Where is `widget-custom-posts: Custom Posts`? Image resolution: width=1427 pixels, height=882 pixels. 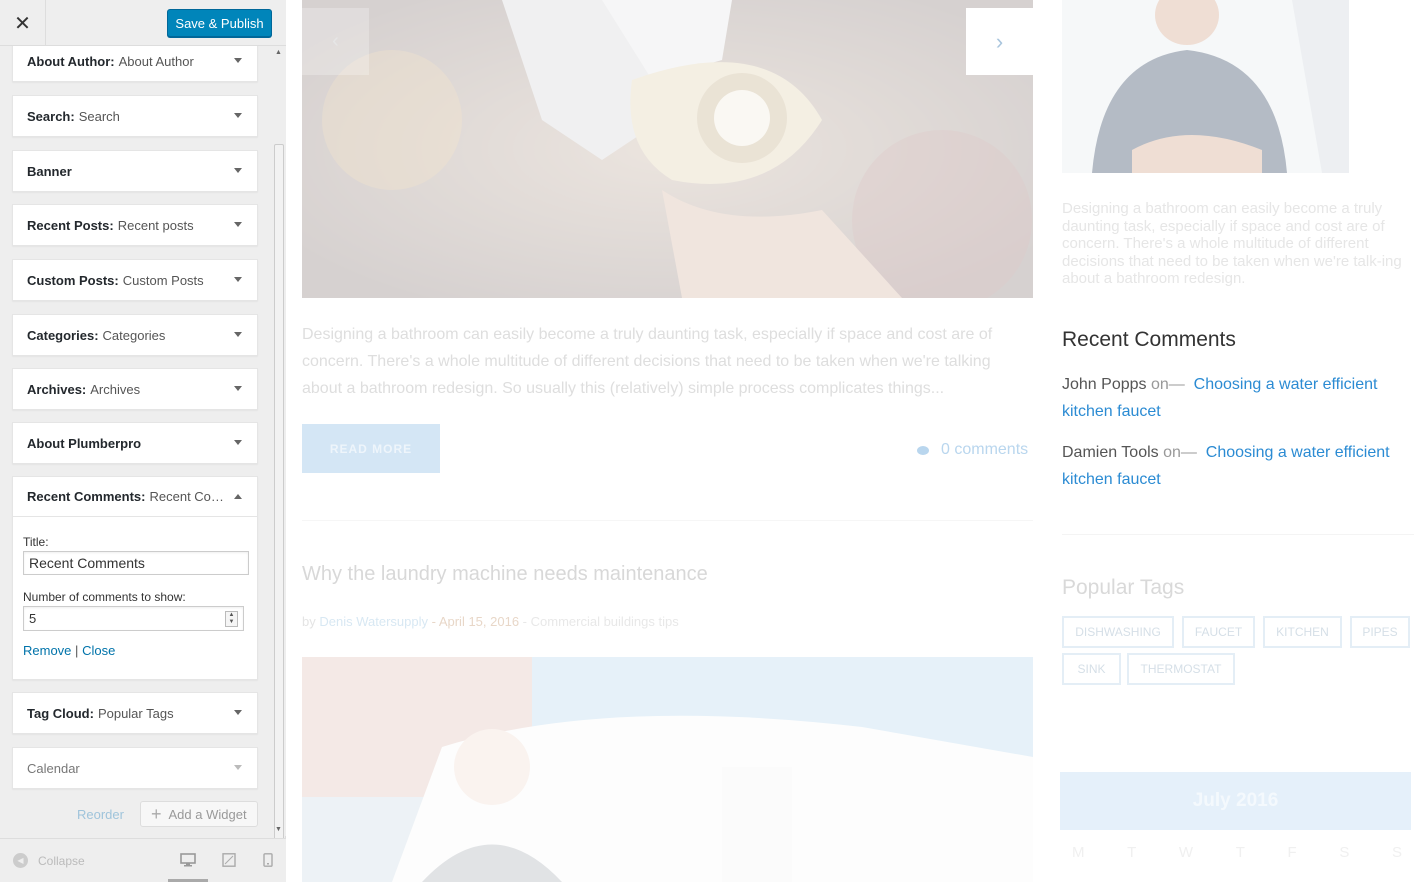 widget-custom-posts: Custom Posts is located at coordinates (135, 280).